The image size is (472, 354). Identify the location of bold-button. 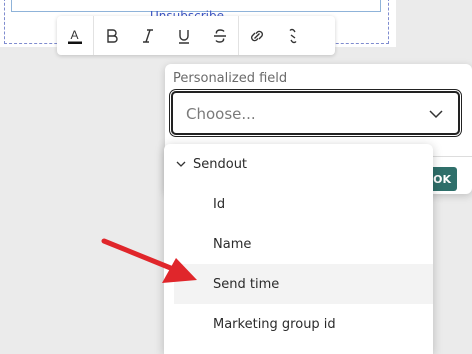
(112, 35).